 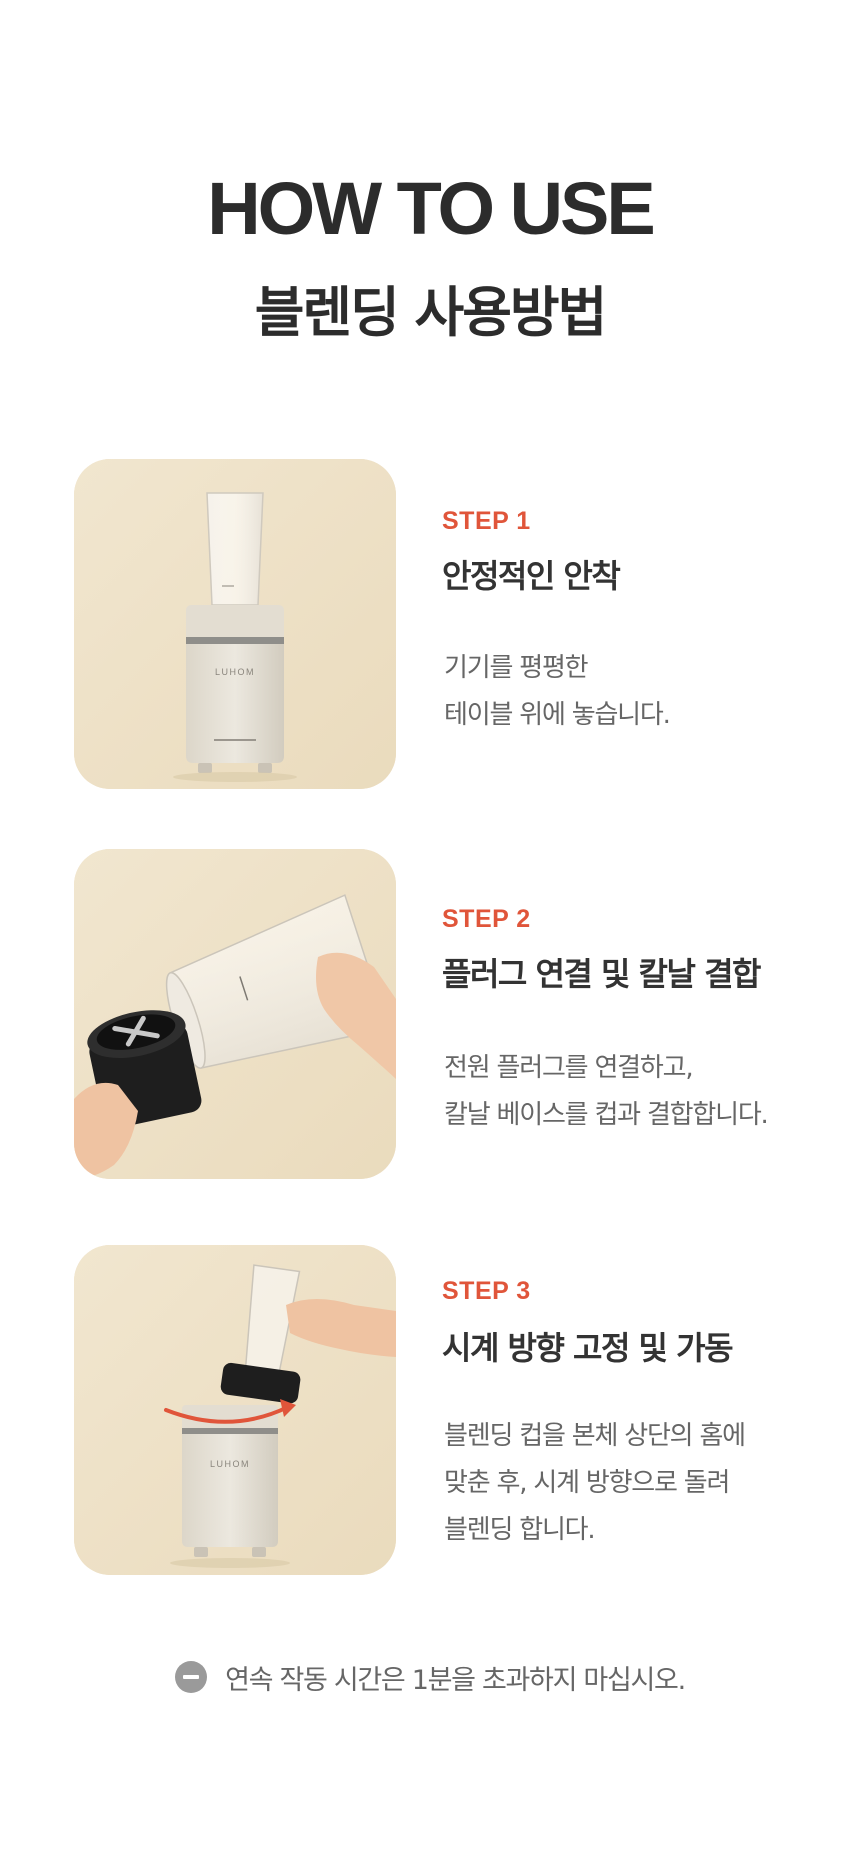 I want to click on step-3-desc-line: 블렌딩 합니다., so click(x=520, y=1530).